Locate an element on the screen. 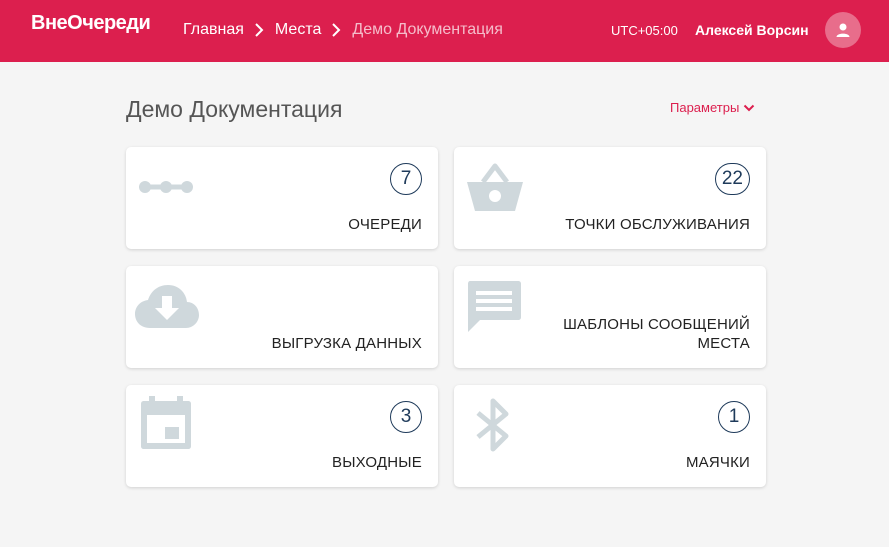  message-icon is located at coordinates (494, 306).